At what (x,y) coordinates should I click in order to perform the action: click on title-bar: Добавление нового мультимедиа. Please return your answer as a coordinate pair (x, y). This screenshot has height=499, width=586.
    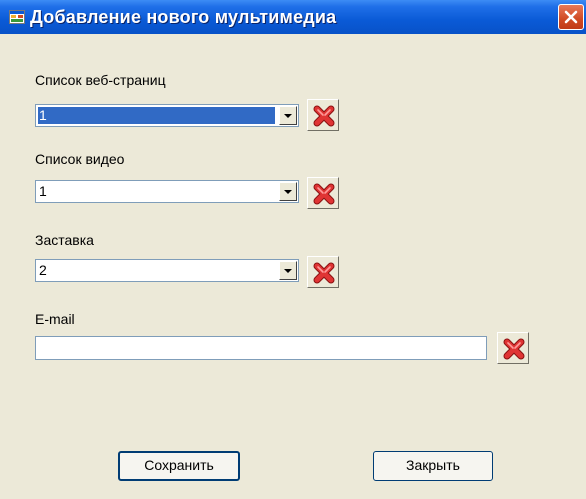
    Looking at the image, I should click on (293, 17).